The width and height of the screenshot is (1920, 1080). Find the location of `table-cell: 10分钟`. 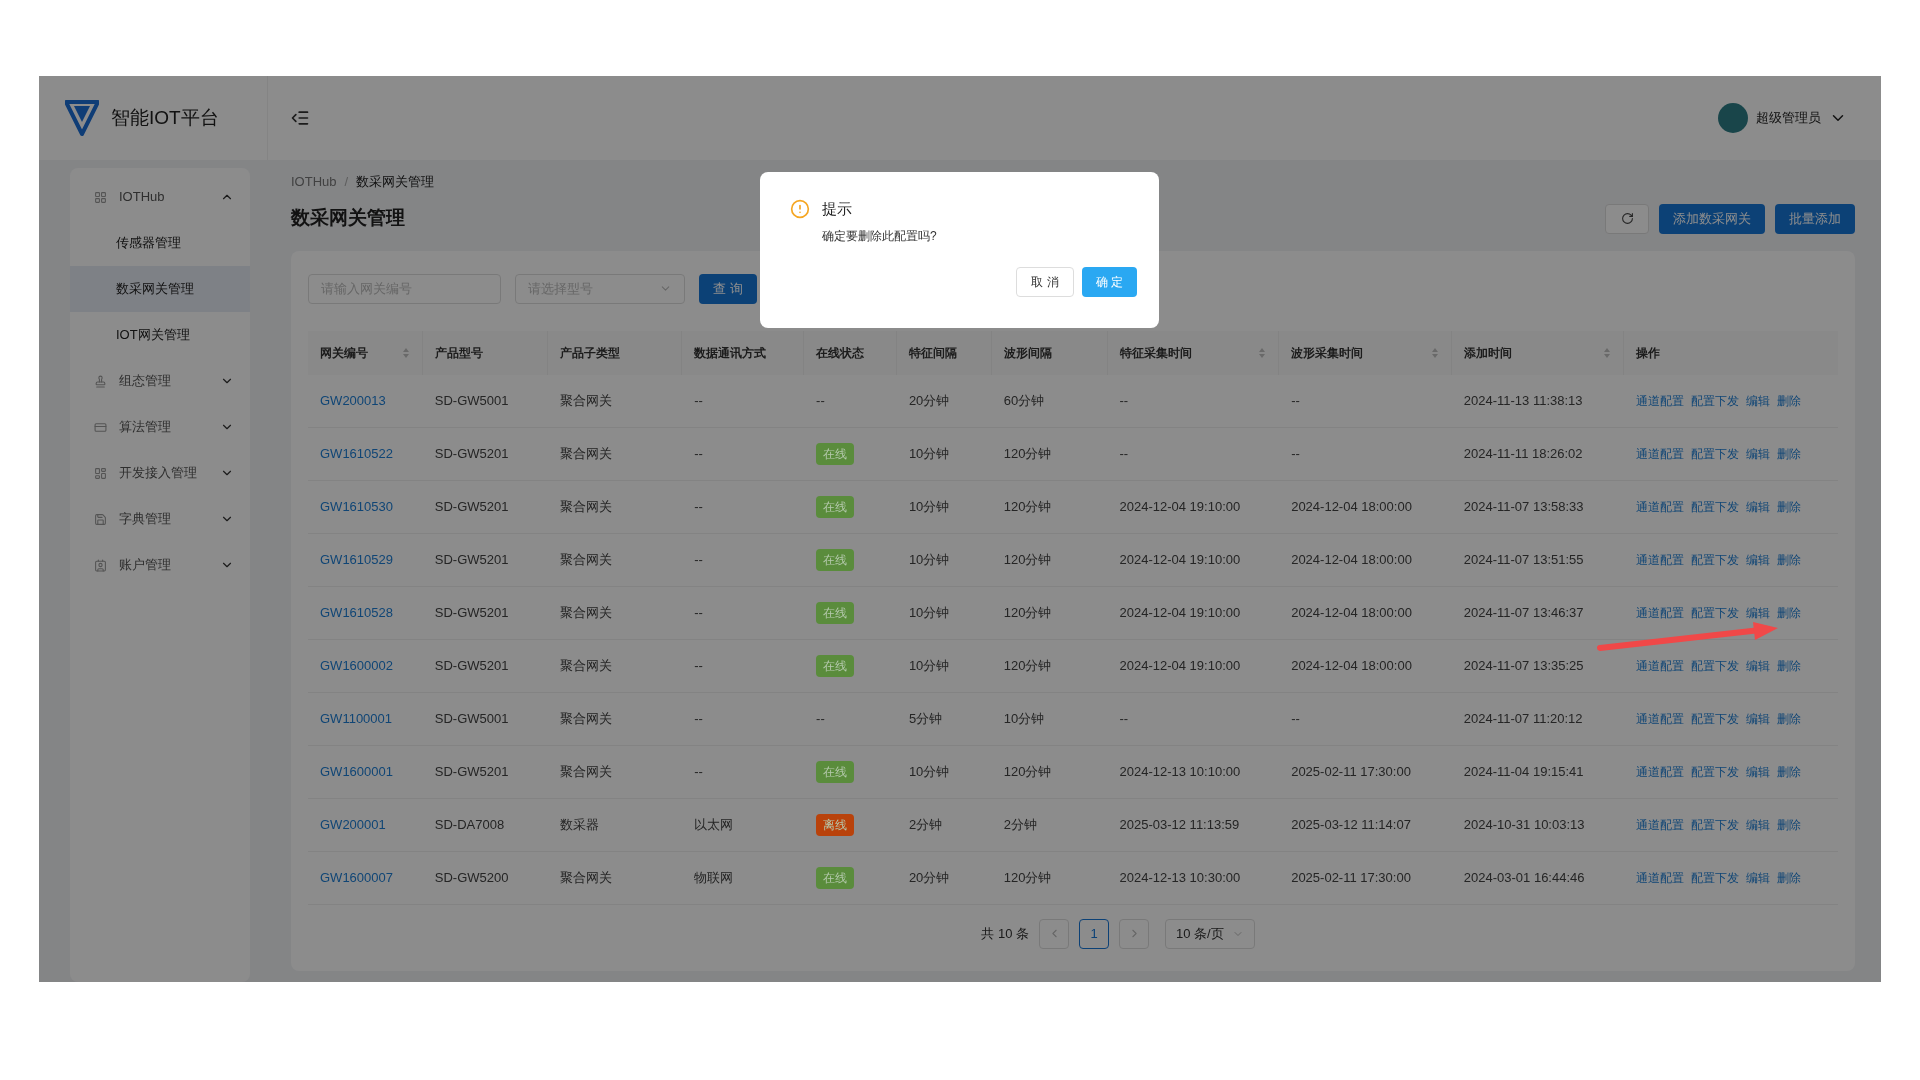

table-cell: 10分钟 is located at coordinates (929, 612).